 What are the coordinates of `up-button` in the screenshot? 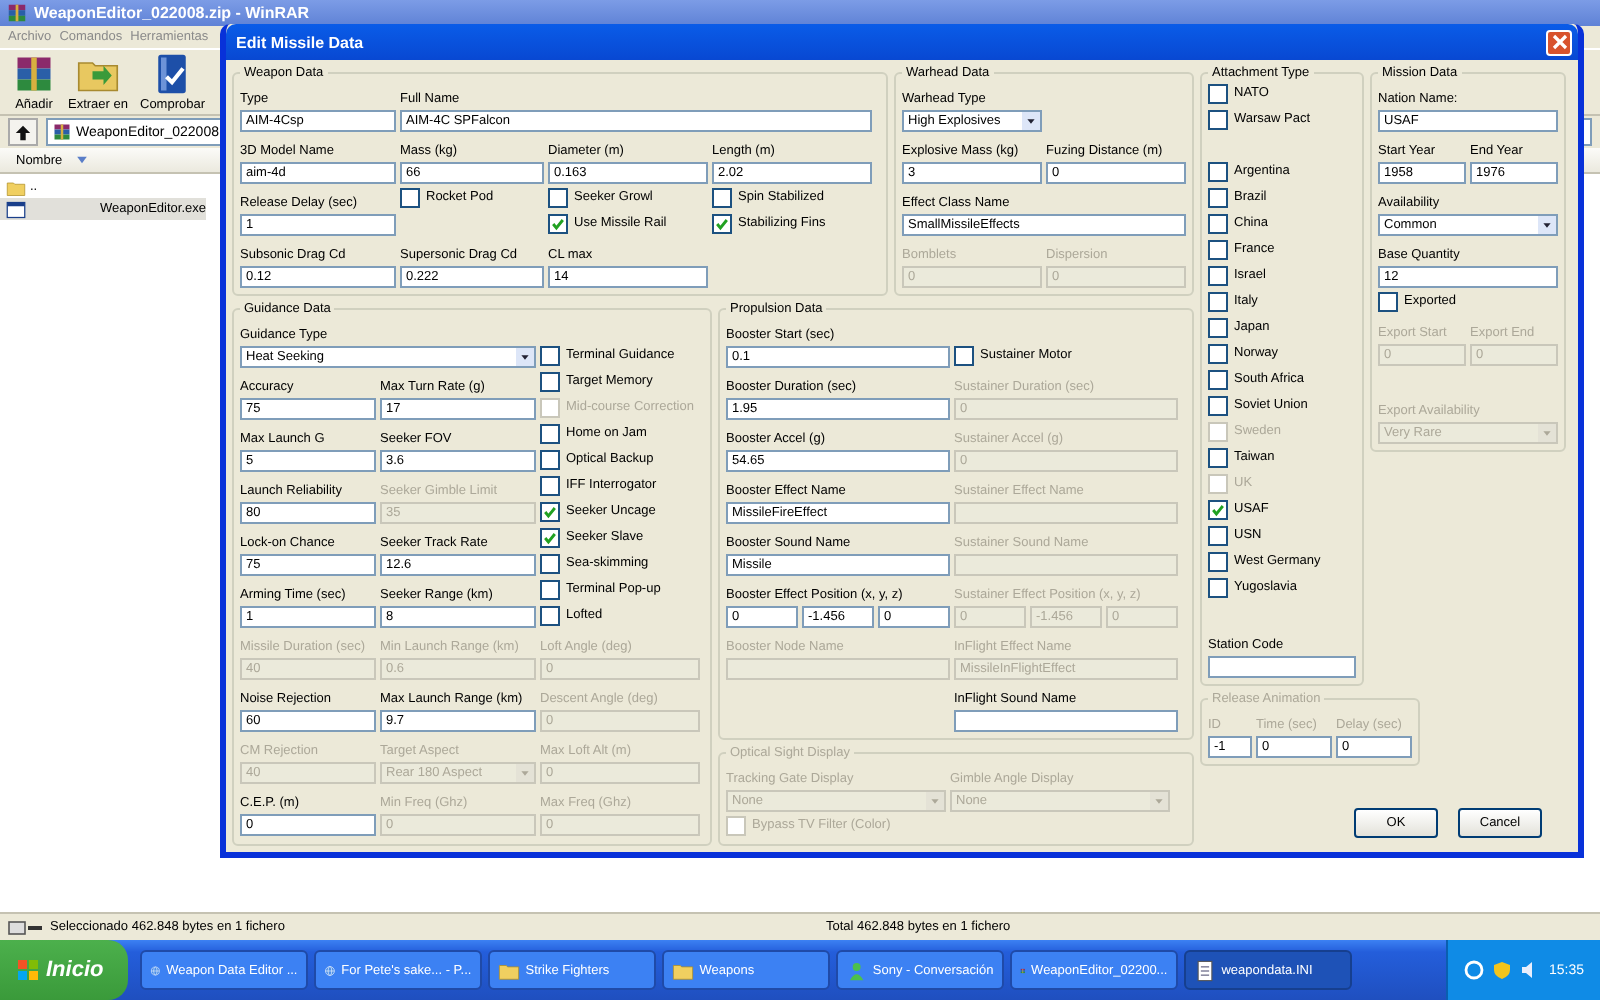 It's located at (23, 132).